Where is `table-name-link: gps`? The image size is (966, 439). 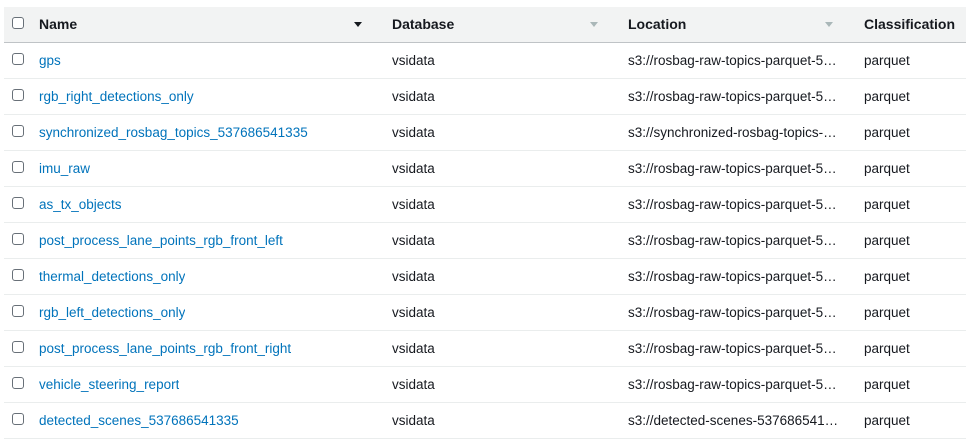 table-name-link: gps is located at coordinates (50, 60).